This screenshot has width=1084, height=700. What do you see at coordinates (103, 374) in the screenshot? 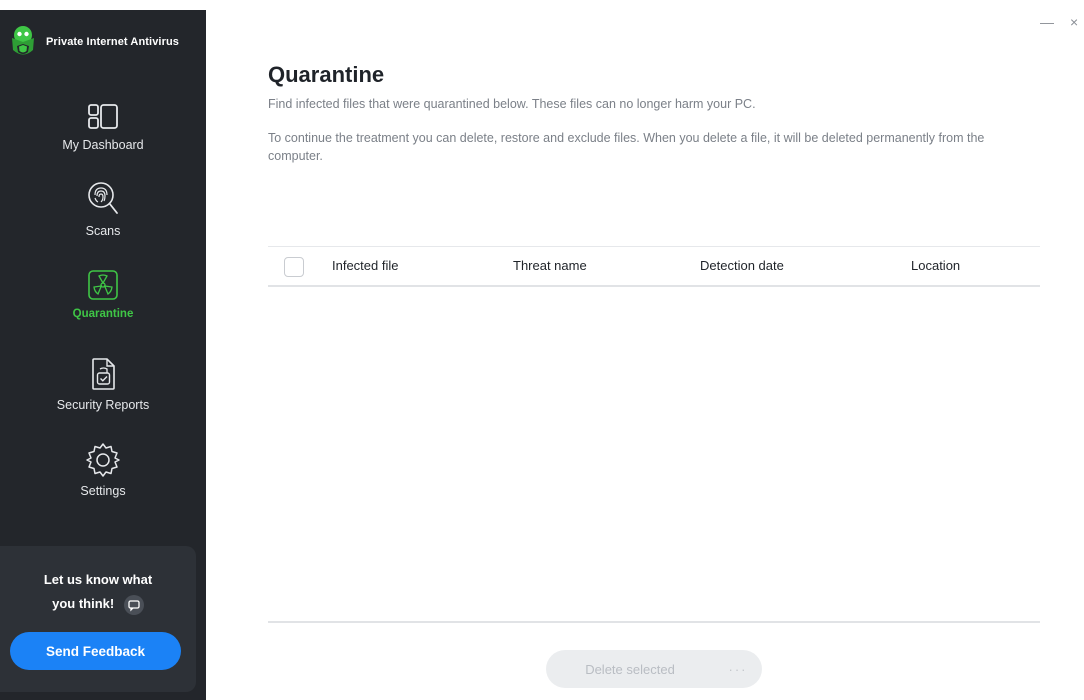
I see `report-icon` at bounding box center [103, 374].